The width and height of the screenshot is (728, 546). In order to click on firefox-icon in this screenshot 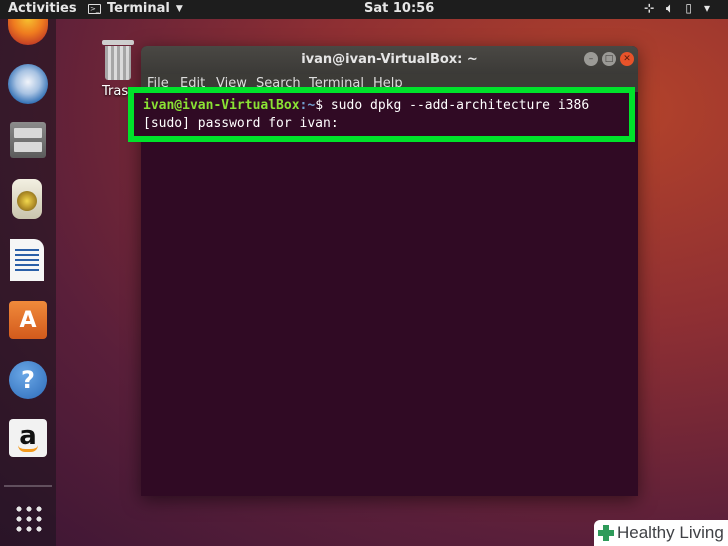, I will do `click(28, 32)`.